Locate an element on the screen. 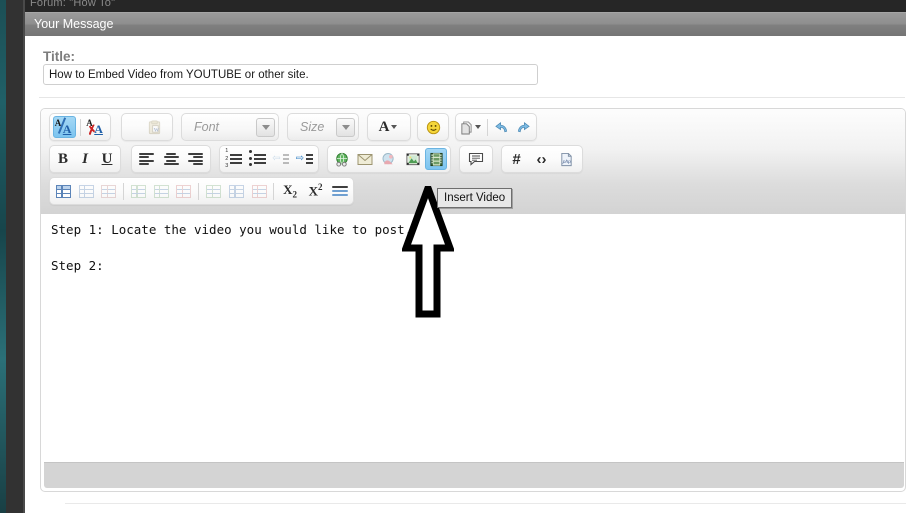 Image resolution: width=906 pixels, height=513 pixels. align-left-icon is located at coordinates (146, 159).